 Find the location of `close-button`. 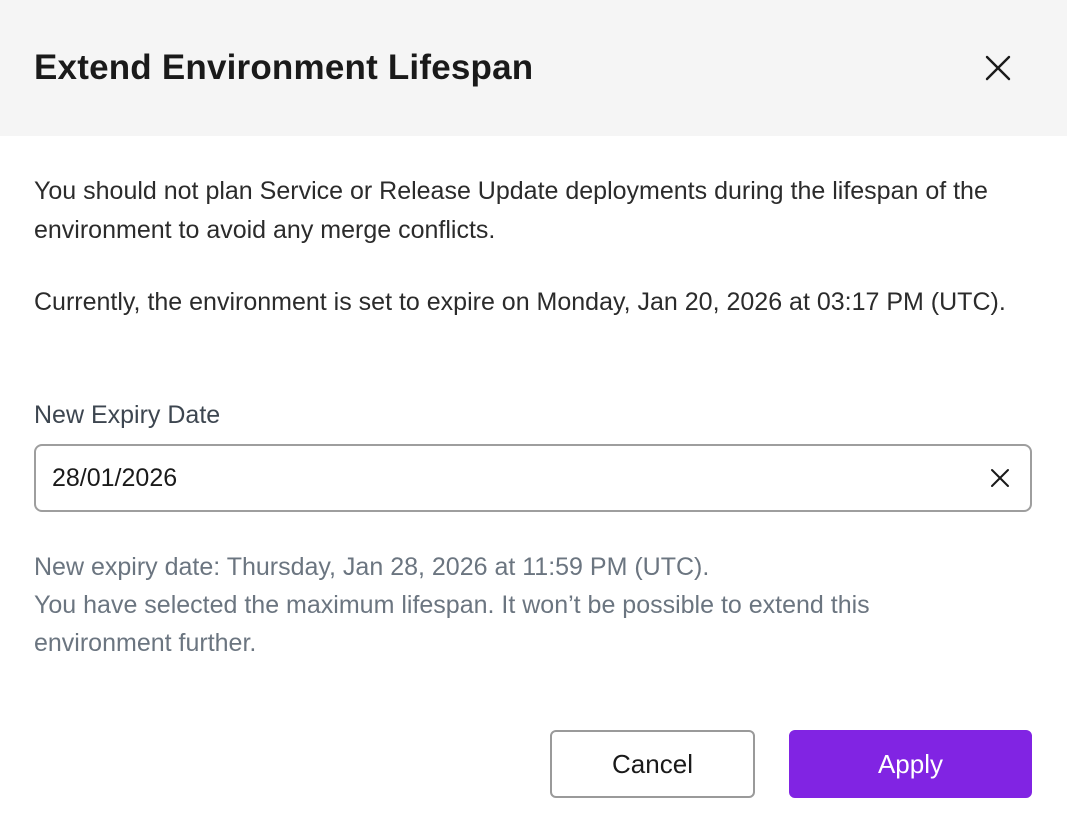

close-button is located at coordinates (998, 68).